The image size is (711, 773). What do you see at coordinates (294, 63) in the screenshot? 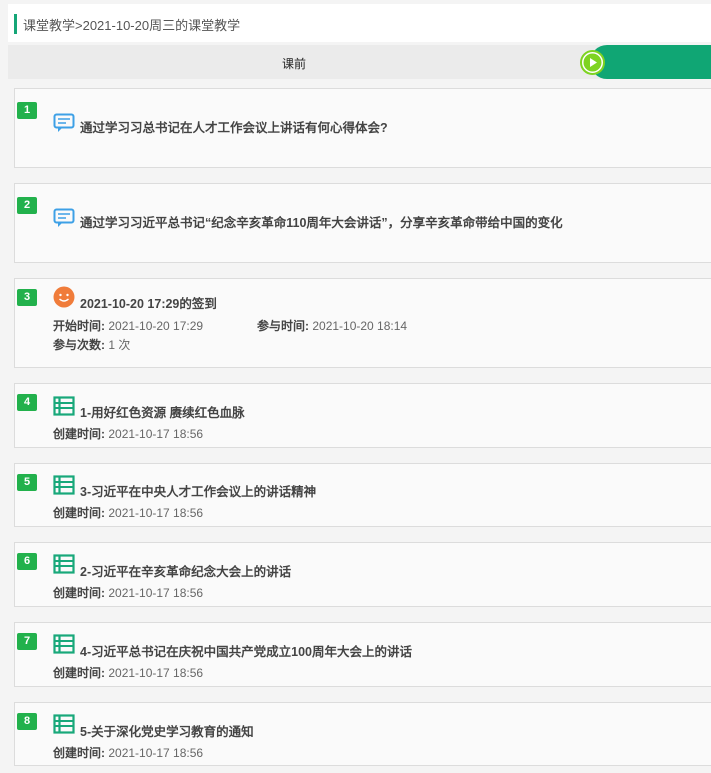
I see `phase-label: 课前` at bounding box center [294, 63].